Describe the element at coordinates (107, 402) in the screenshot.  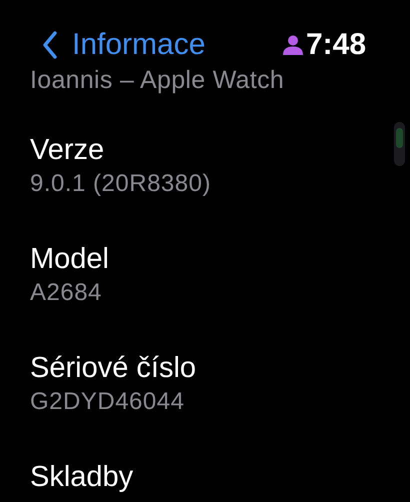
I see `item-value: G2DYD46044` at that location.